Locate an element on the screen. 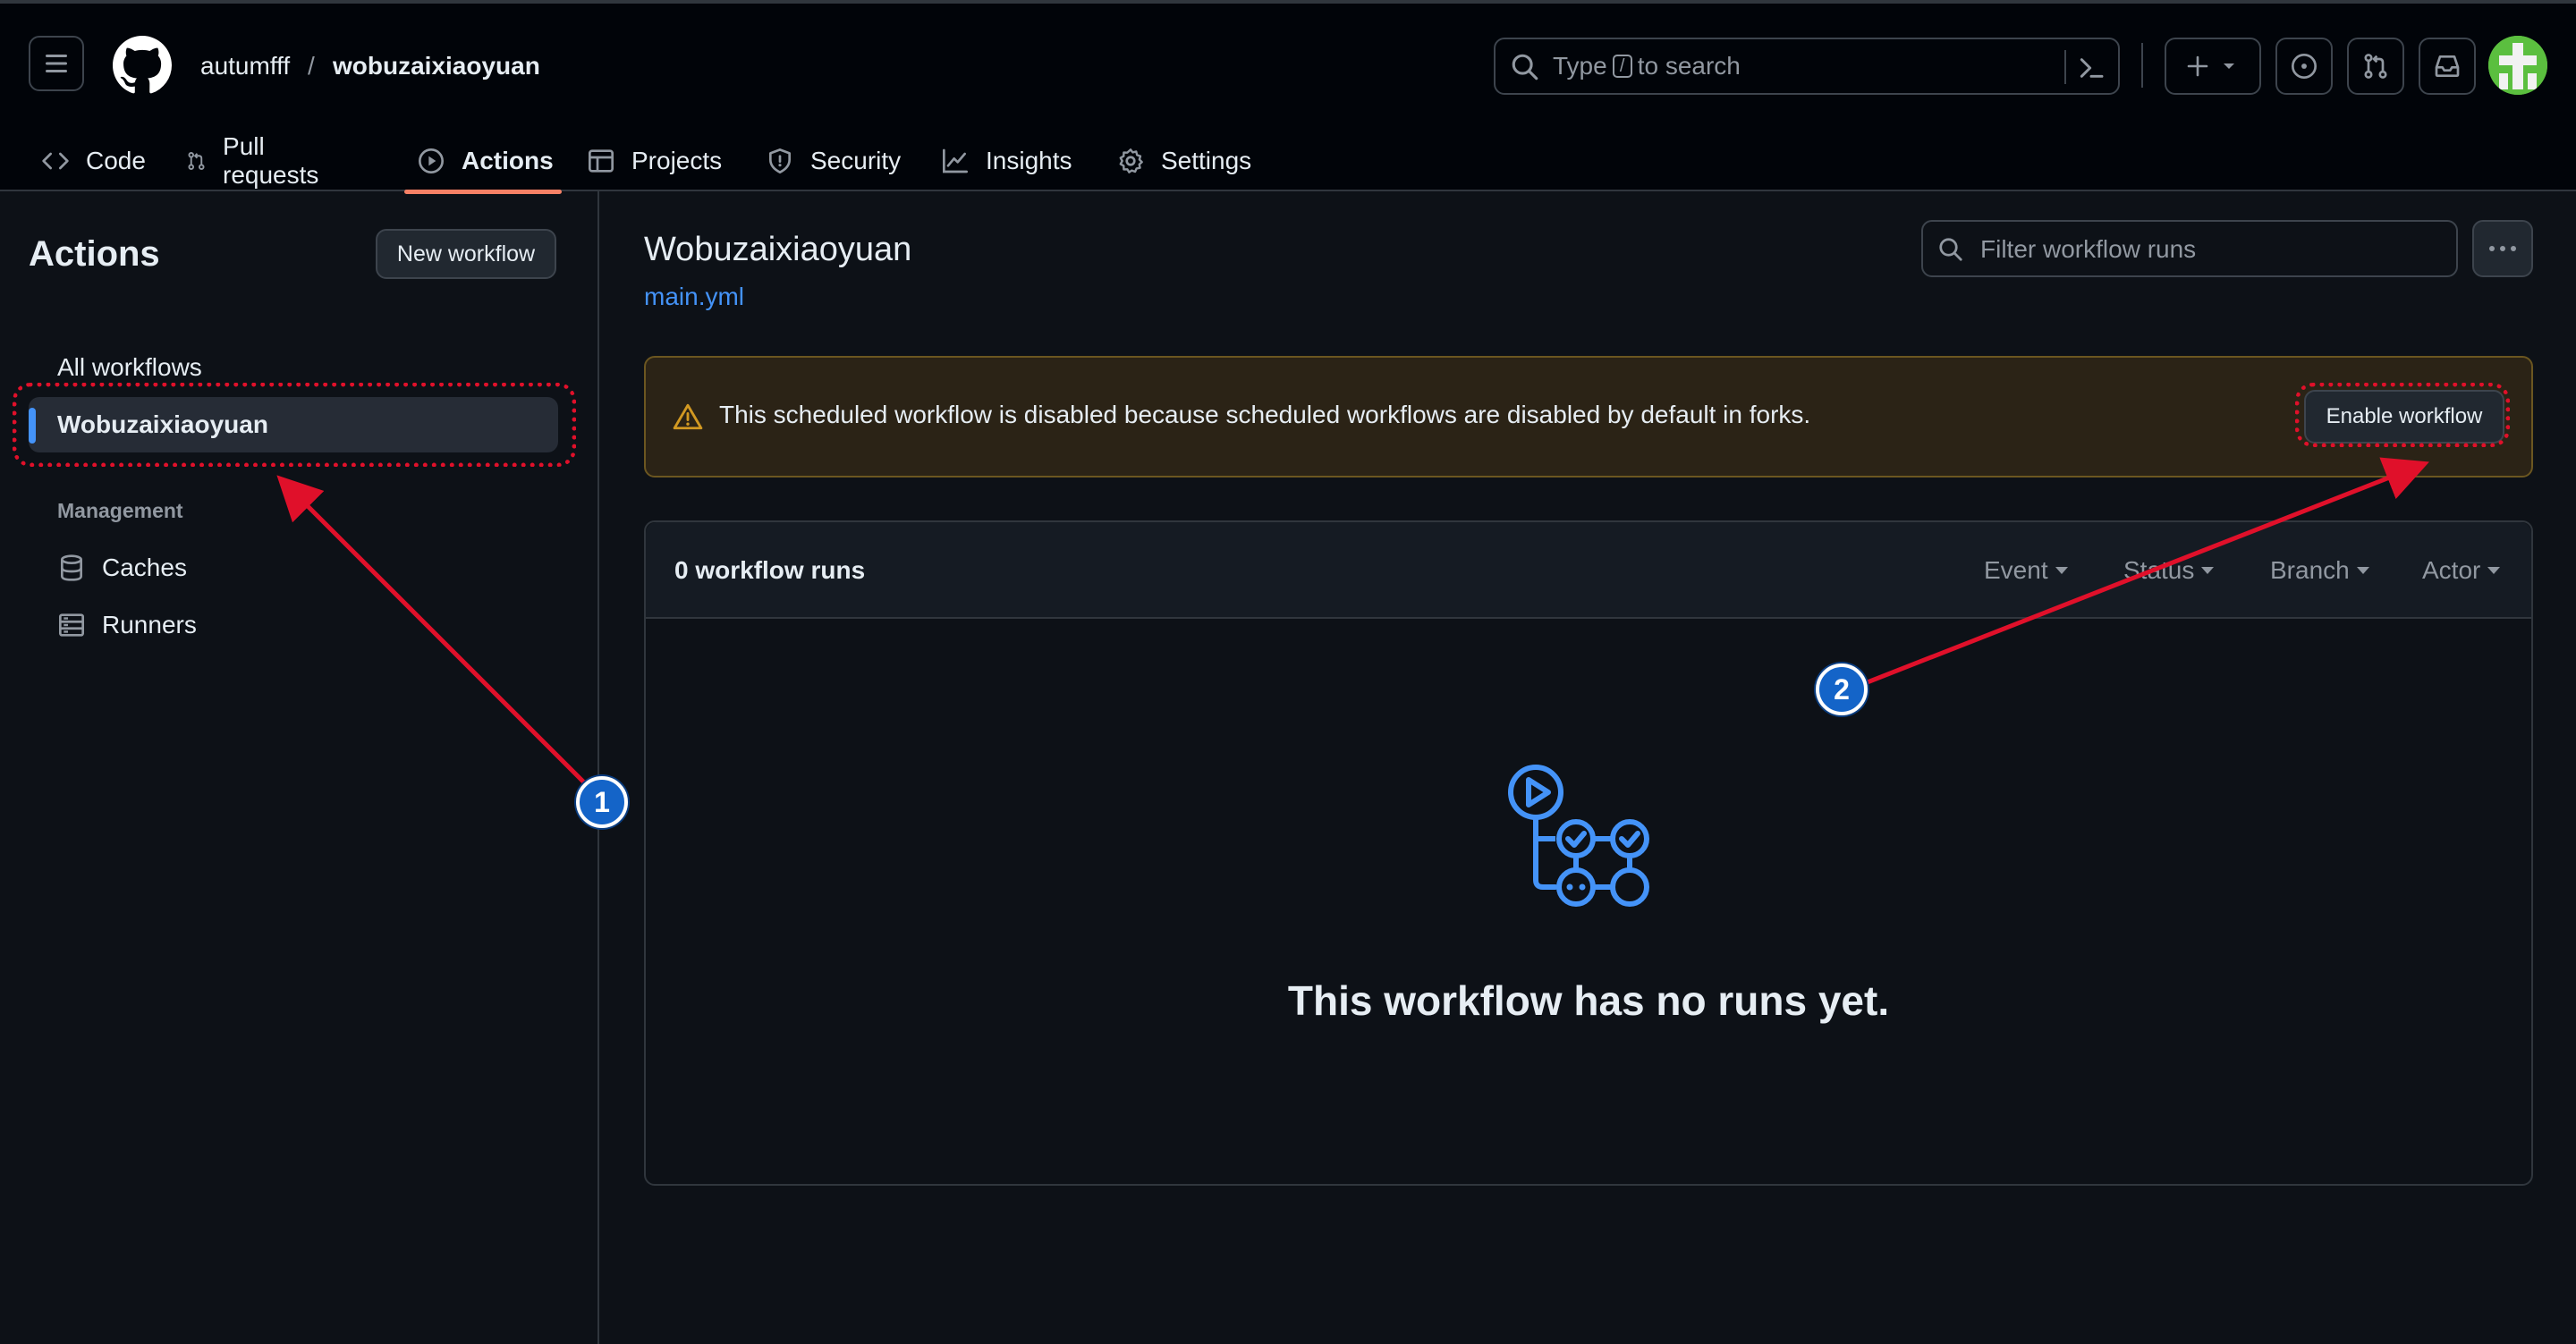 The image size is (2576, 1344). issue-opened-icon is located at coordinates (2304, 66).